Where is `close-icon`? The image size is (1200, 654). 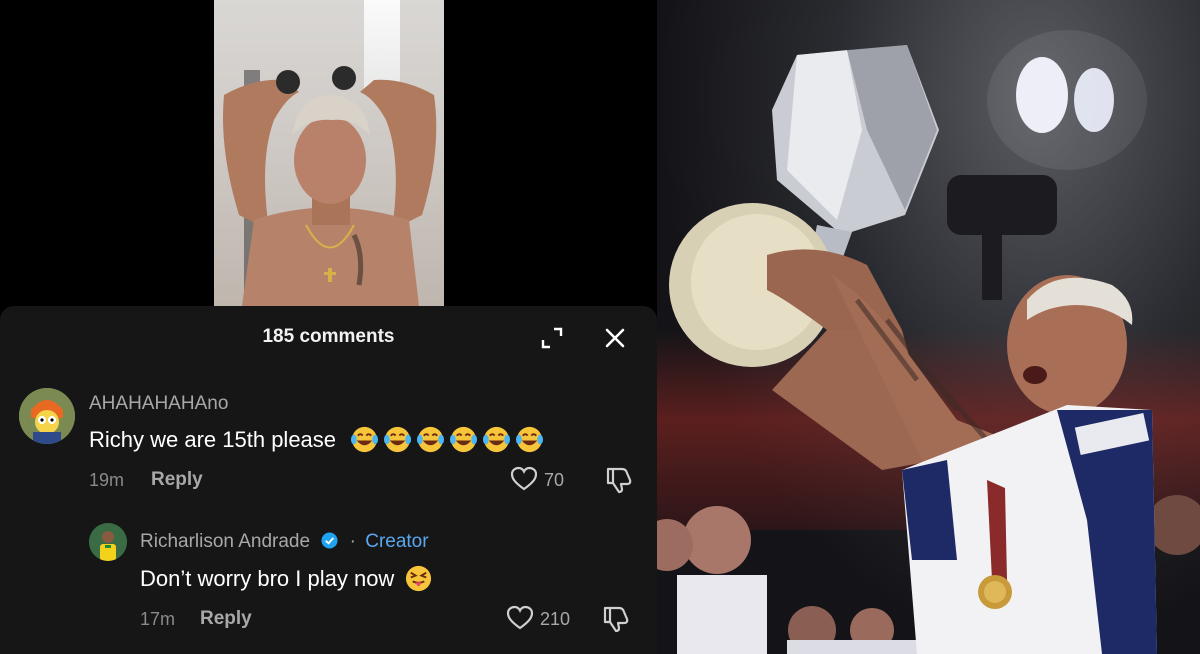 close-icon is located at coordinates (615, 338).